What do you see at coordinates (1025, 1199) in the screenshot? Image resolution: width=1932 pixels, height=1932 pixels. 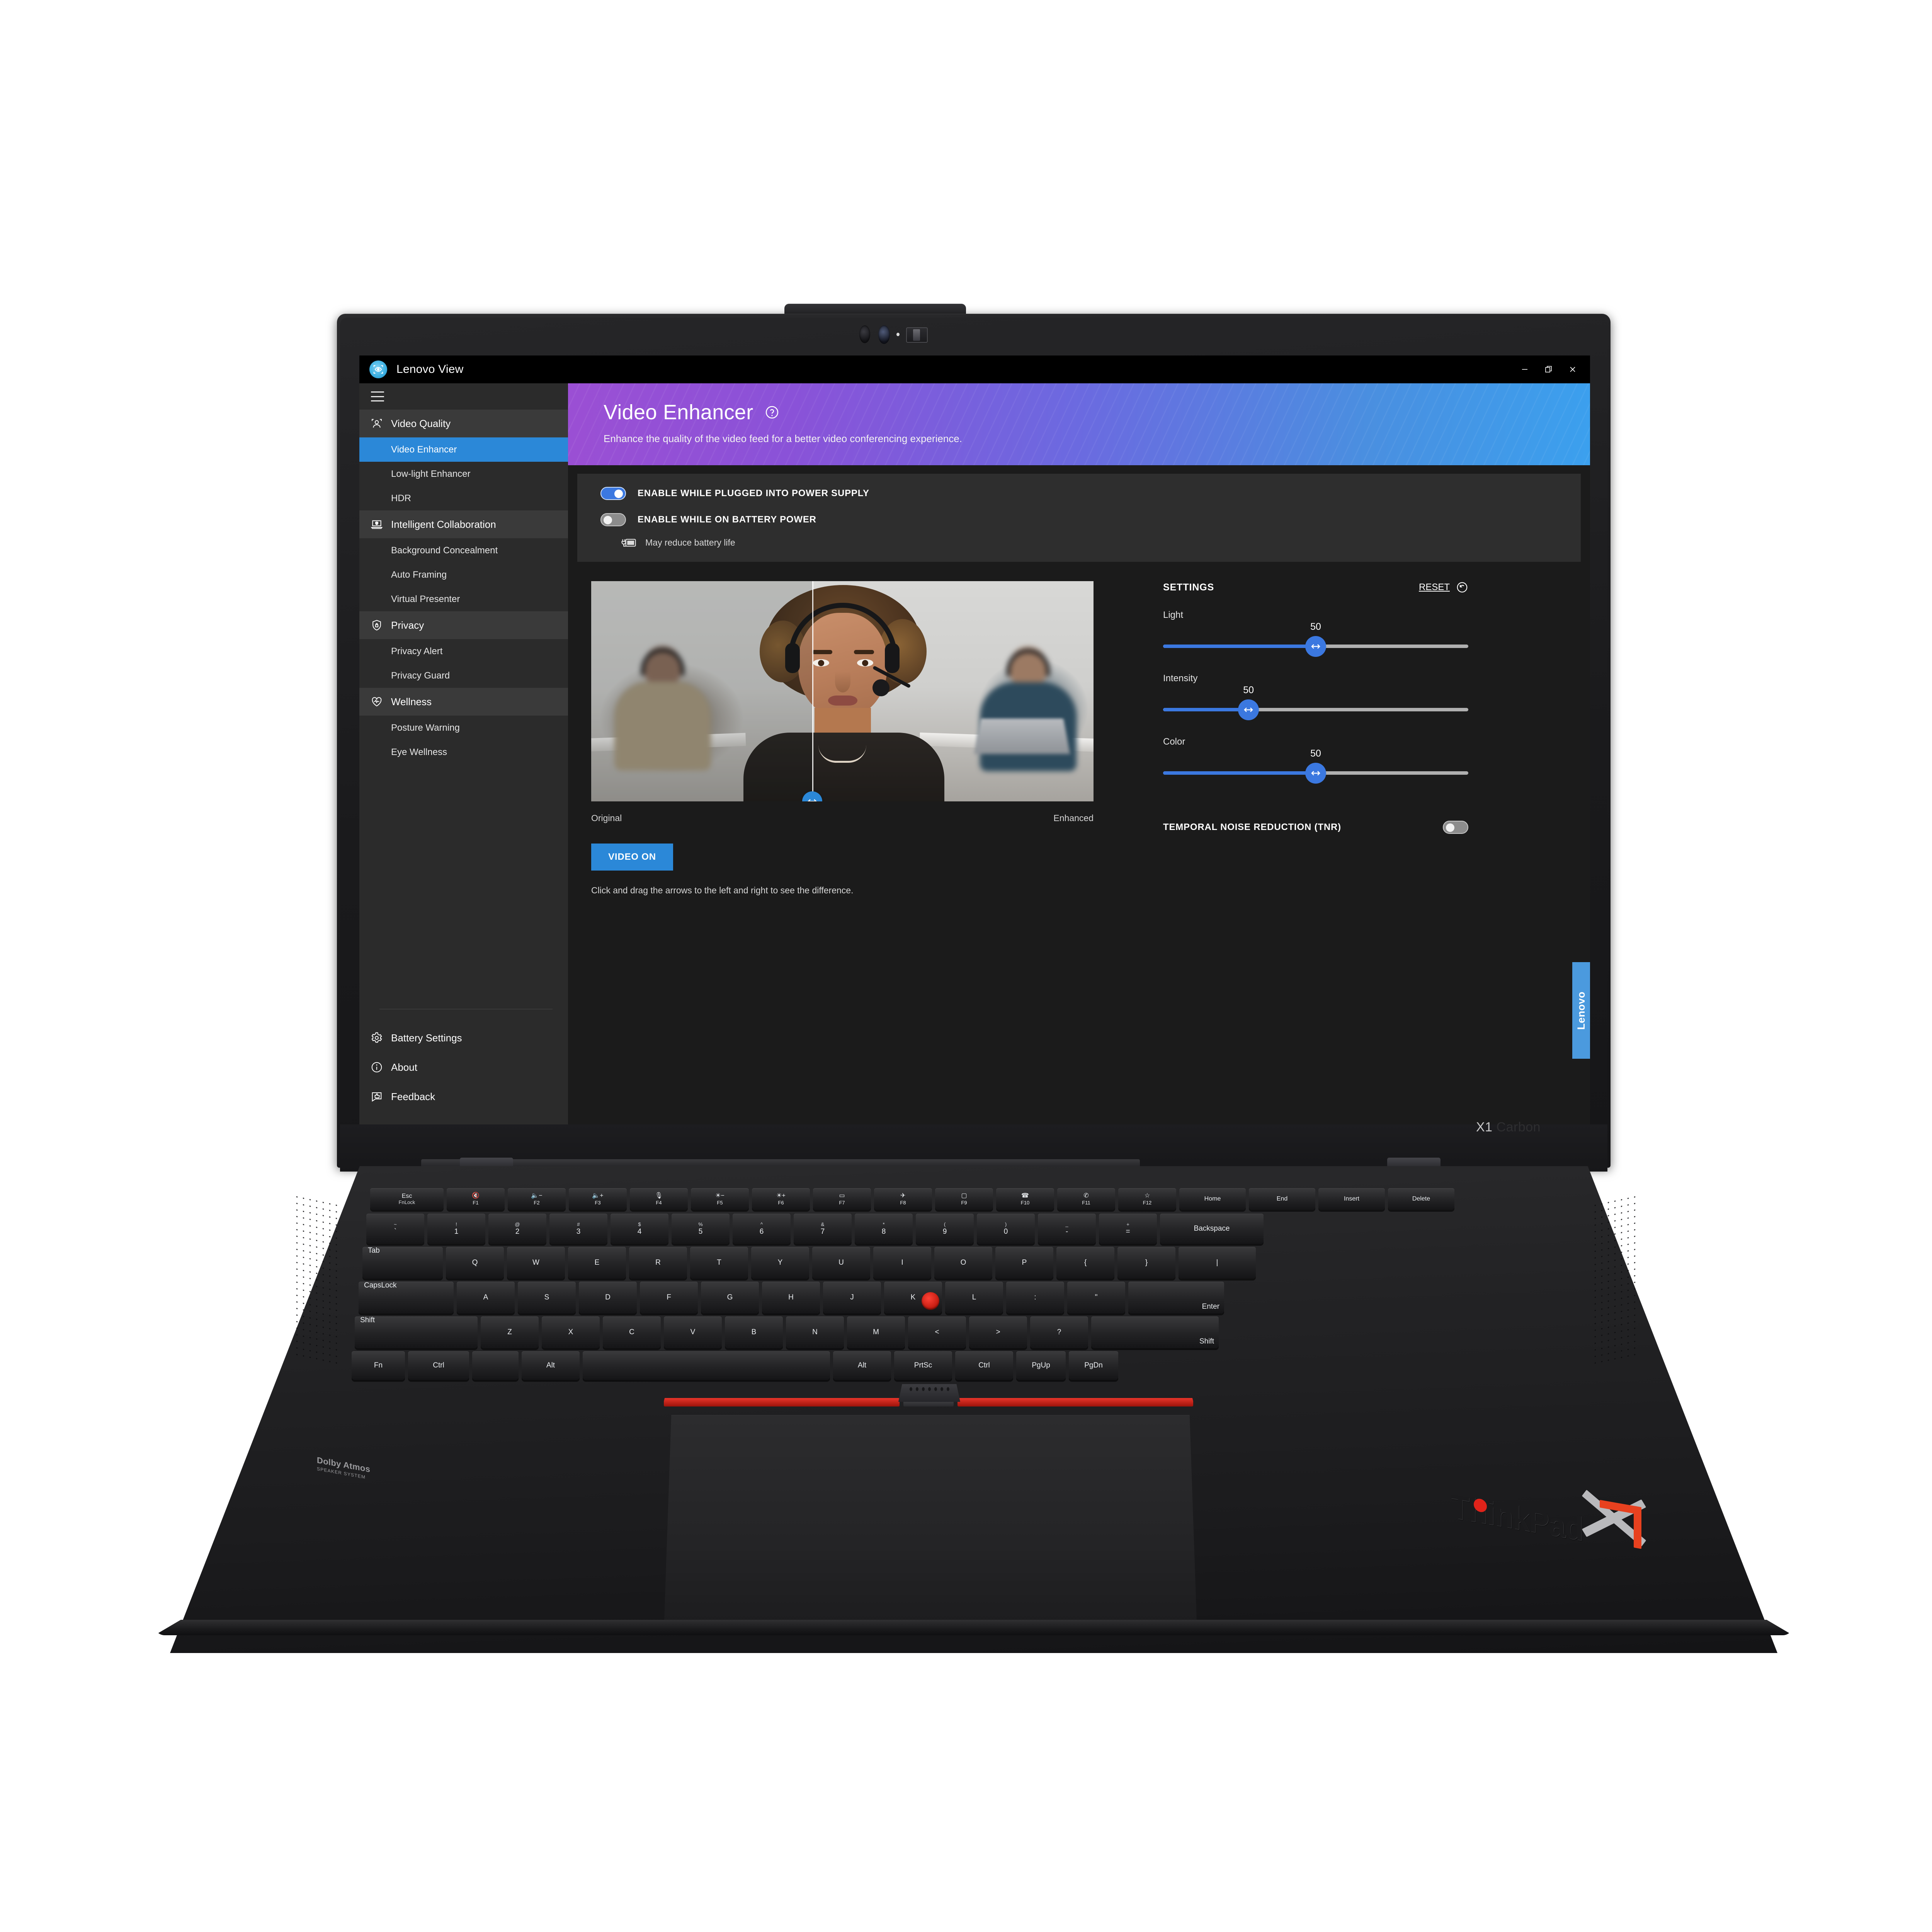 I see `key-call-answer-icon: ☎ F10` at bounding box center [1025, 1199].